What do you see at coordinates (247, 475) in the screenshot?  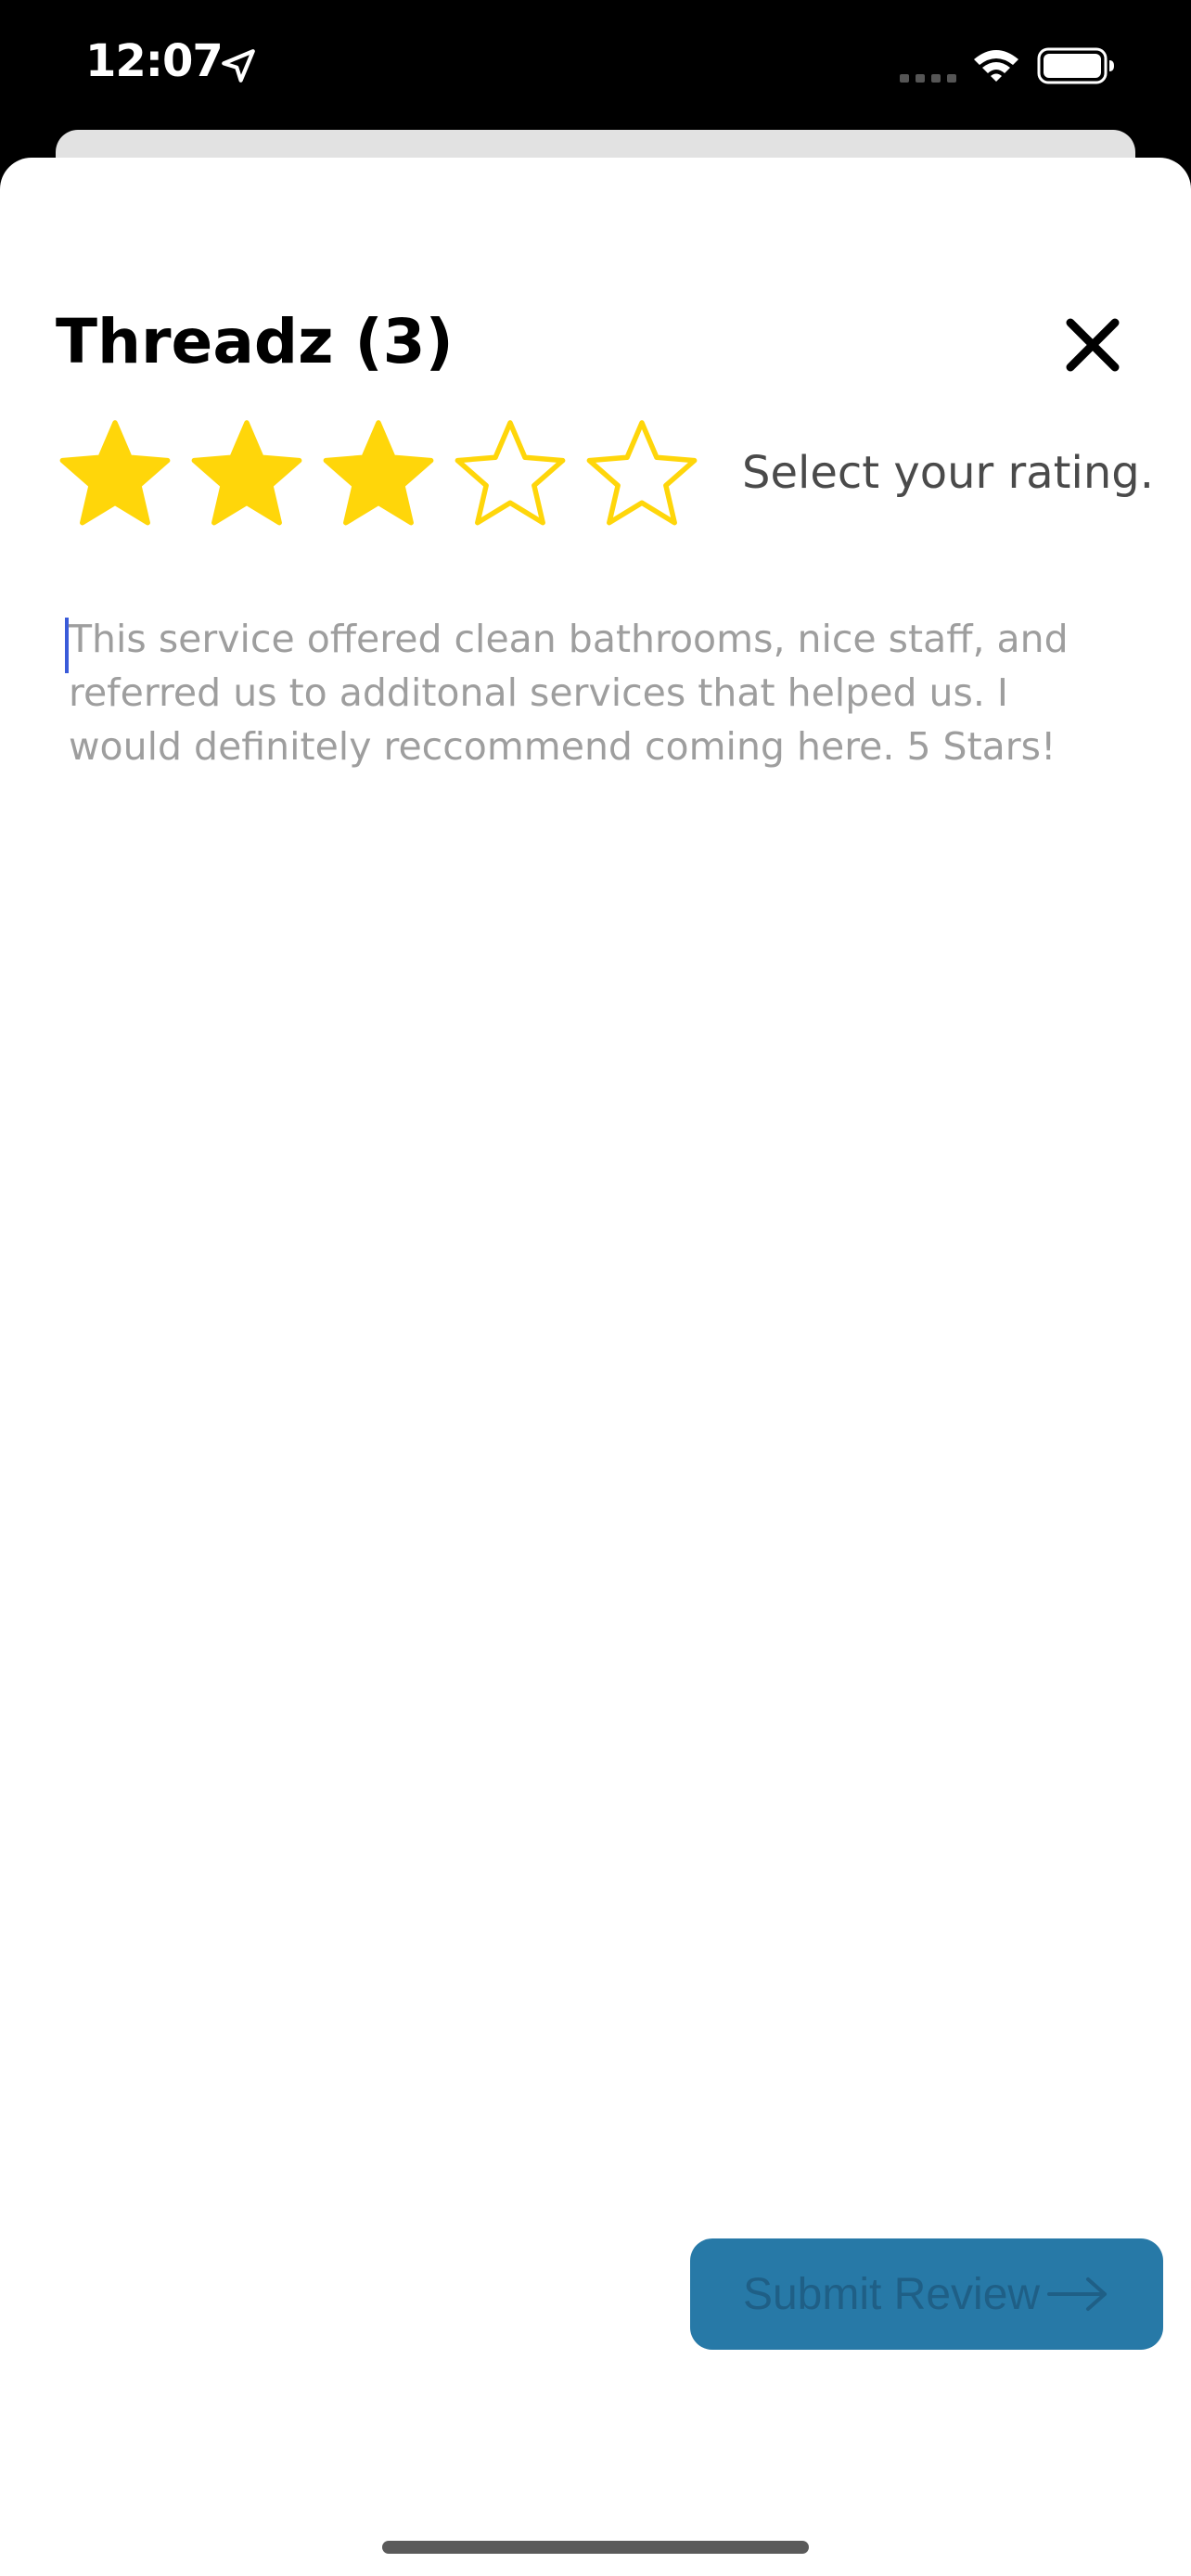 I see `star-2-icon` at bounding box center [247, 475].